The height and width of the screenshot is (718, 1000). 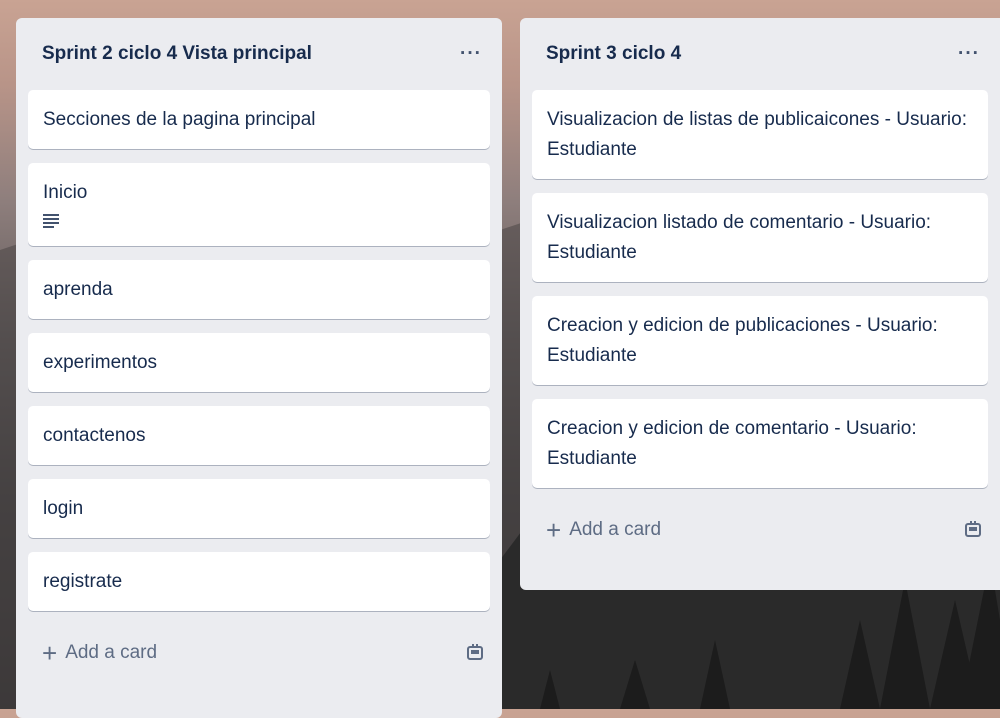 I want to click on card-title: Secciones de la pagina principal, so click(x=179, y=119).